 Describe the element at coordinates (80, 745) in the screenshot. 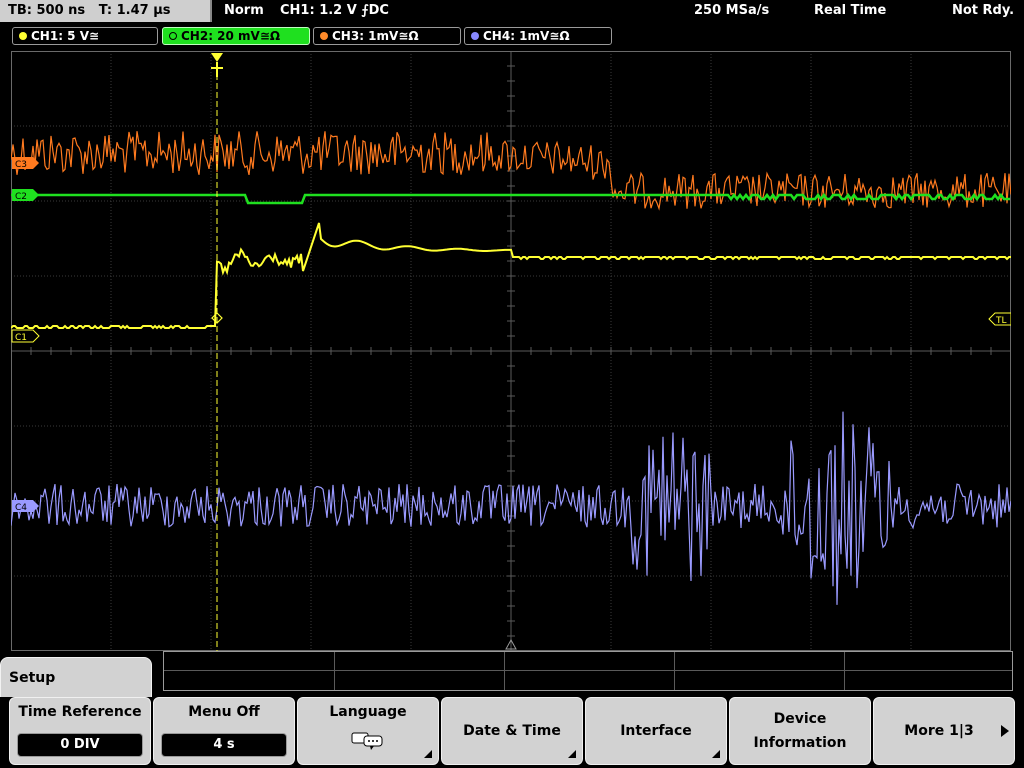

I see `time-reference-value: 0 DIV` at that location.